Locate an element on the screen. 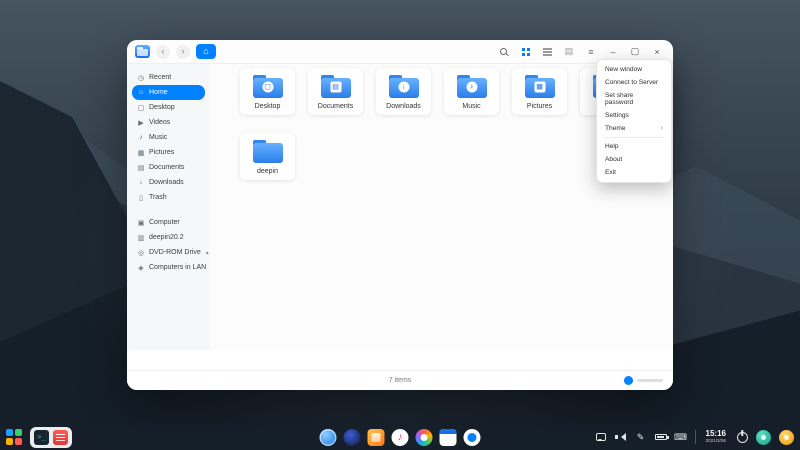 The image size is (800, 450). back-button: ‹ is located at coordinates (163, 51).